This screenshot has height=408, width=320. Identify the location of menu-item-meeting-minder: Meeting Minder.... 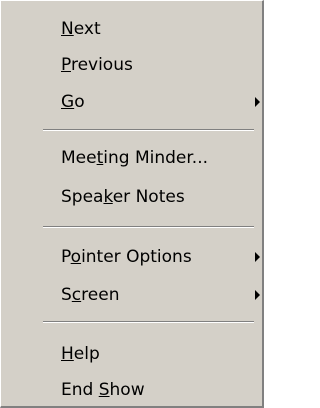
(131, 158).